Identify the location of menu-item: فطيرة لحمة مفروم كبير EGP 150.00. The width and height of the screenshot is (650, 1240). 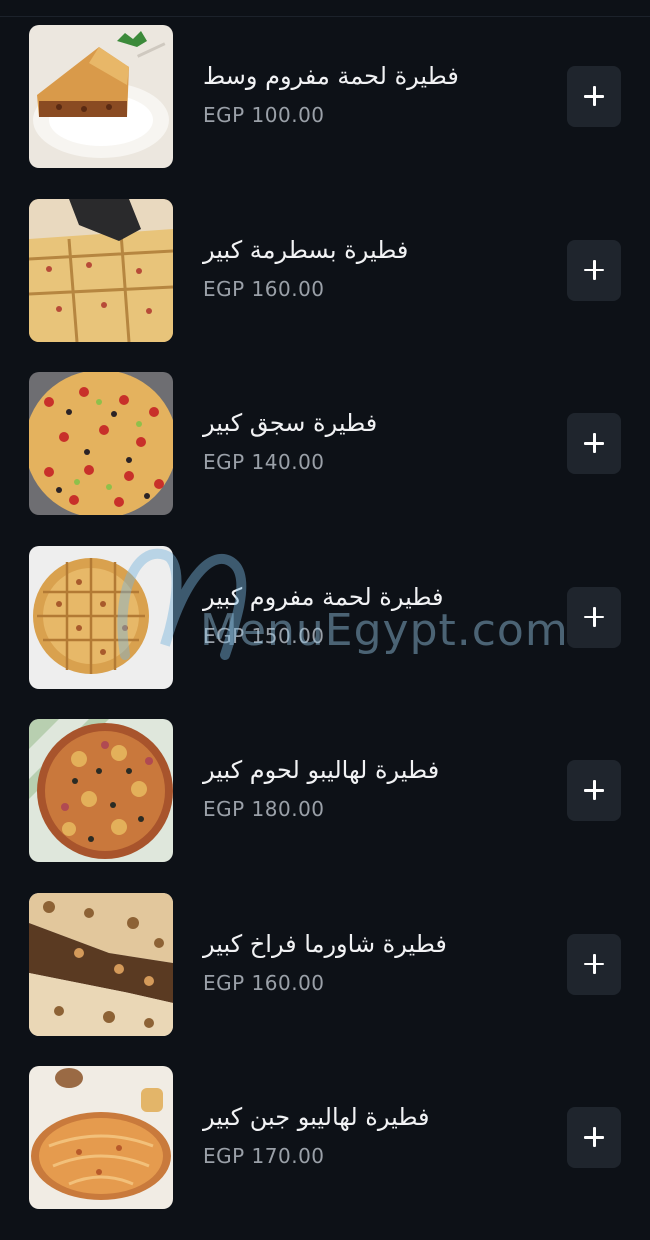
(325, 632).